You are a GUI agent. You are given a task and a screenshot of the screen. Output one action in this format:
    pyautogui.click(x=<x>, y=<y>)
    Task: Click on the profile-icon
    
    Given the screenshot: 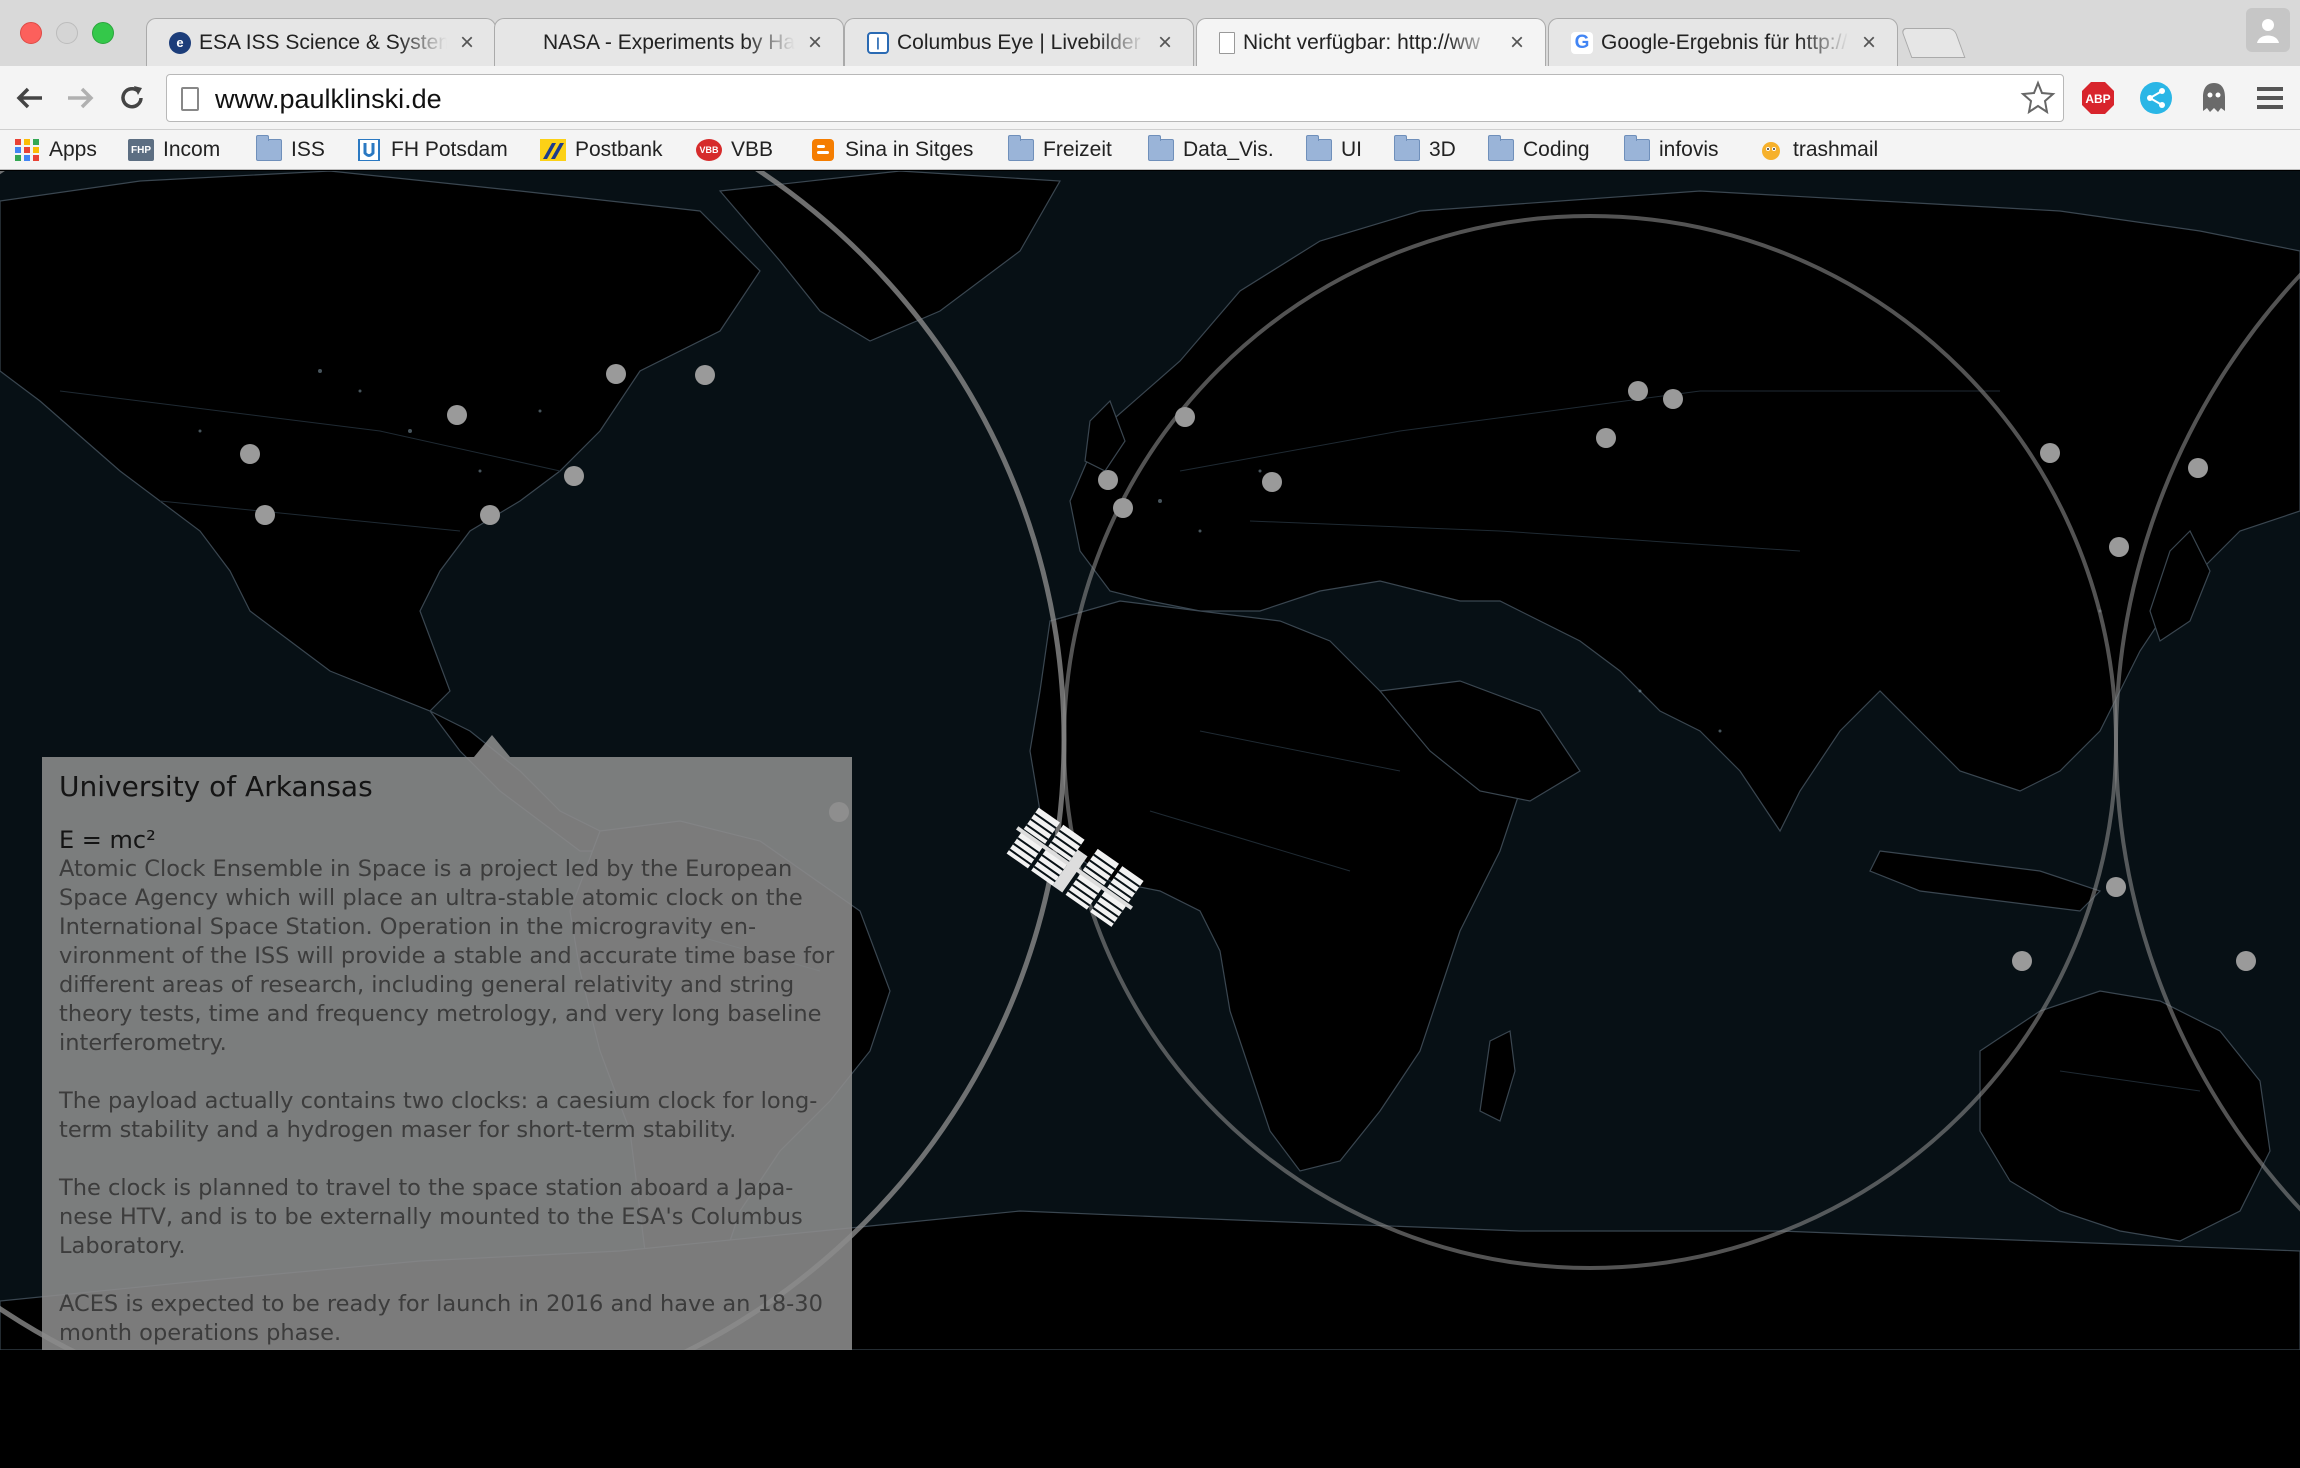 What is the action you would take?
    pyautogui.click(x=2268, y=30)
    